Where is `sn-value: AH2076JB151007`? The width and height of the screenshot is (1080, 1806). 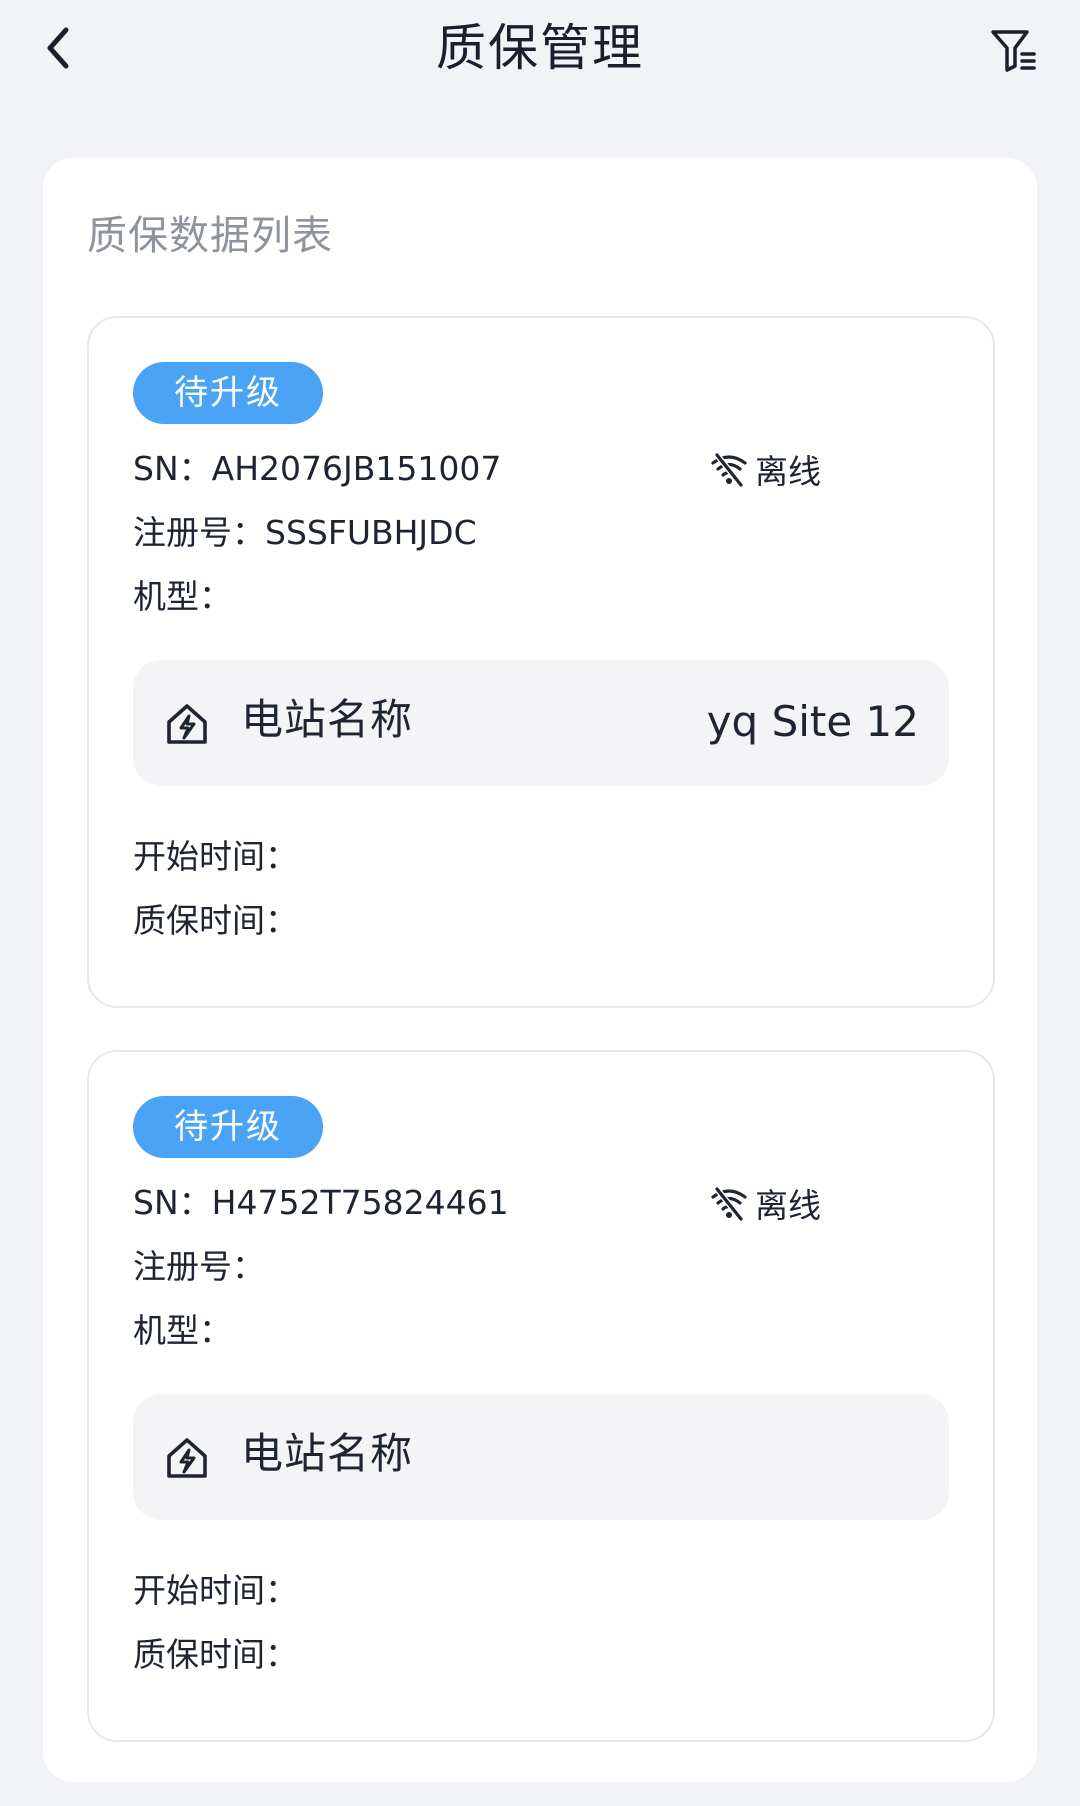
sn-value: AH2076JB151007 is located at coordinates (356, 468).